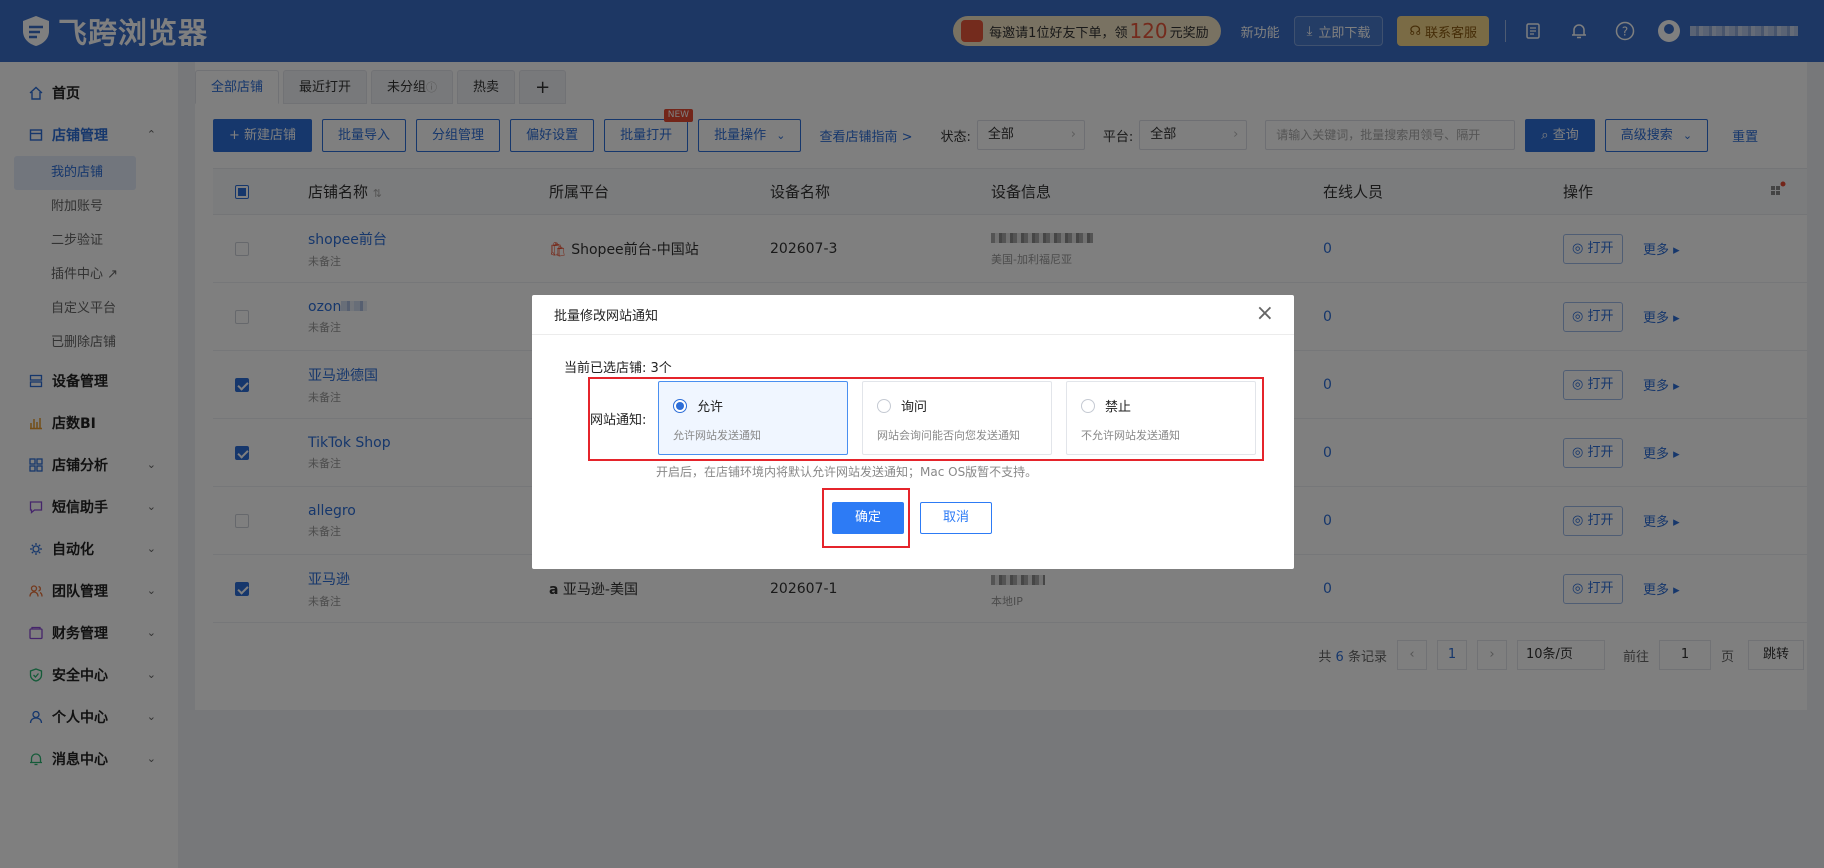 This screenshot has height=868, width=1824. What do you see at coordinates (913, 315) in the screenshot?
I see `dialog-header: 批量修改网站通知 ×` at bounding box center [913, 315].